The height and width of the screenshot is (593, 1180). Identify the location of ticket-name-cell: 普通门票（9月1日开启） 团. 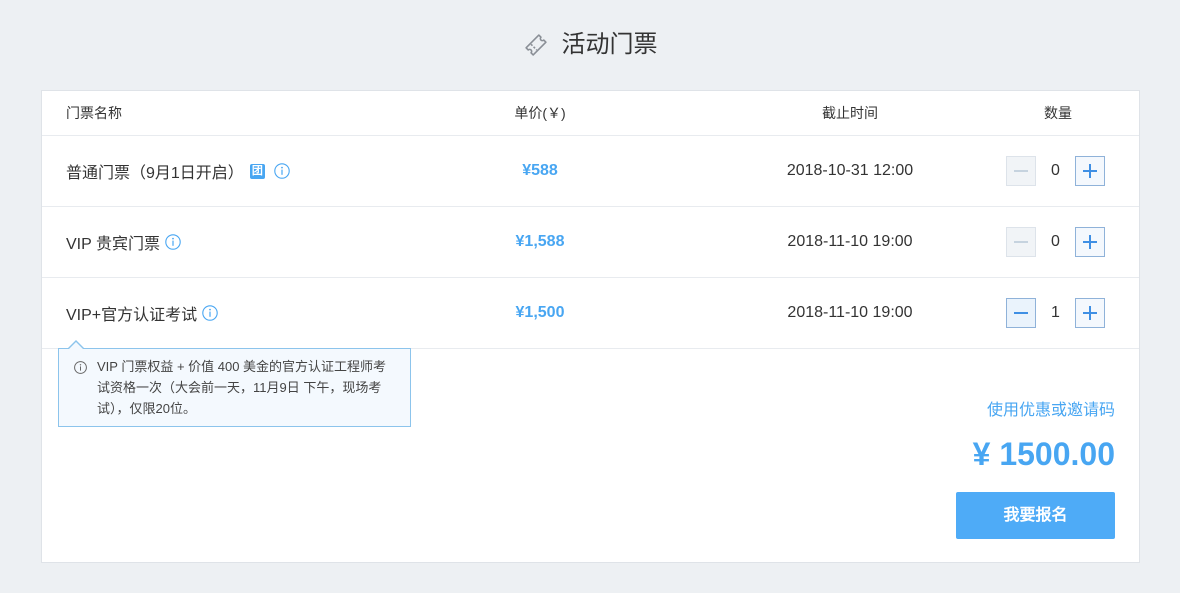
(178, 171).